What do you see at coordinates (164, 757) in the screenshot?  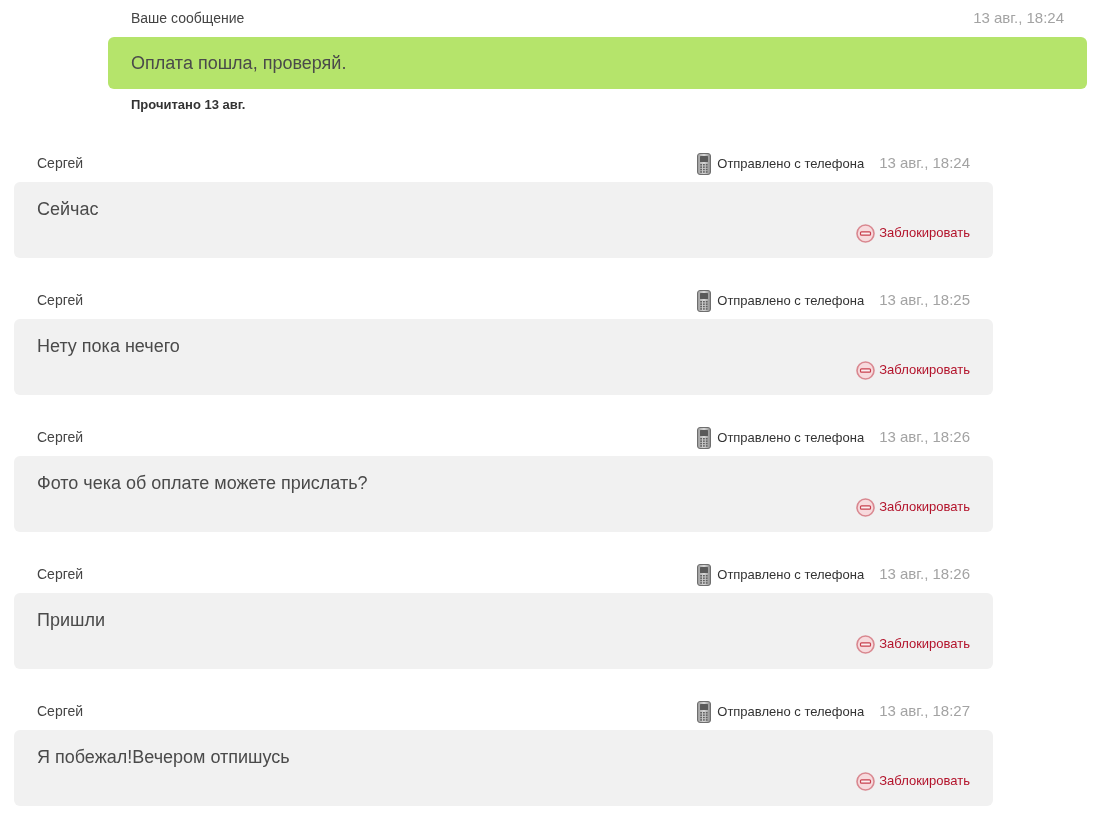 I see `message-text: Я побежал!Вечером отпишусь` at bounding box center [164, 757].